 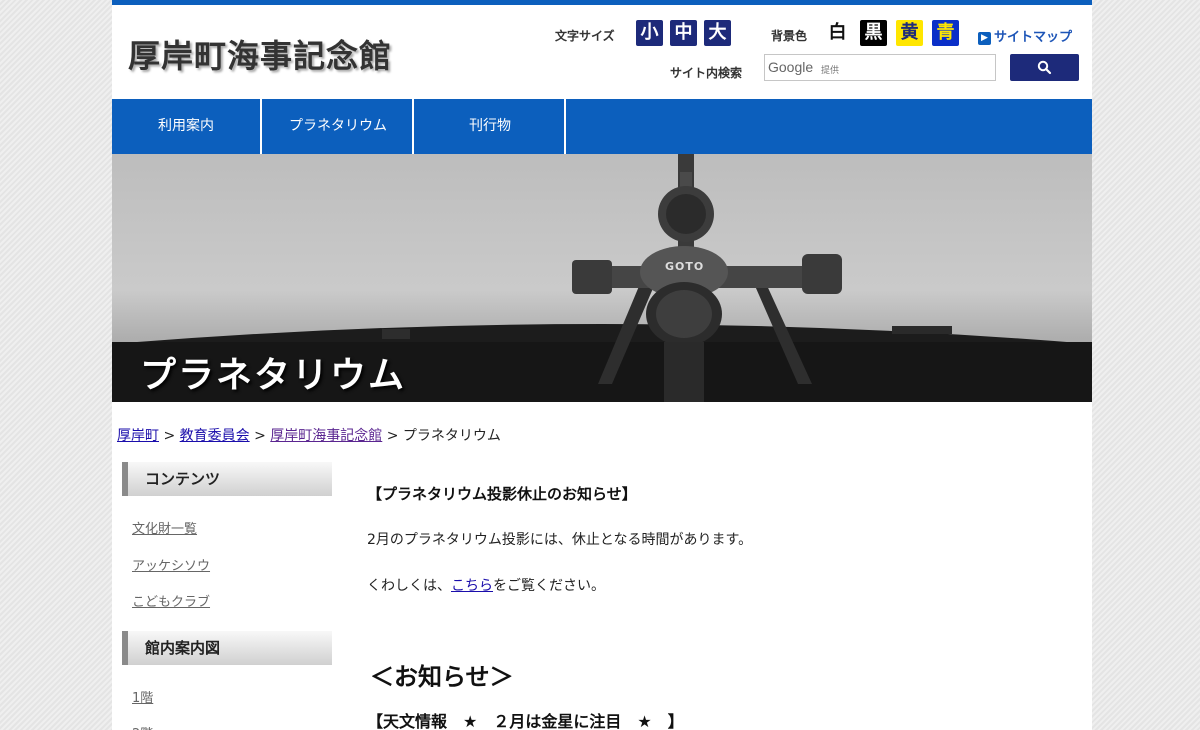 What do you see at coordinates (789, 36) in the screenshot?
I see `bg-color-label: 背景色` at bounding box center [789, 36].